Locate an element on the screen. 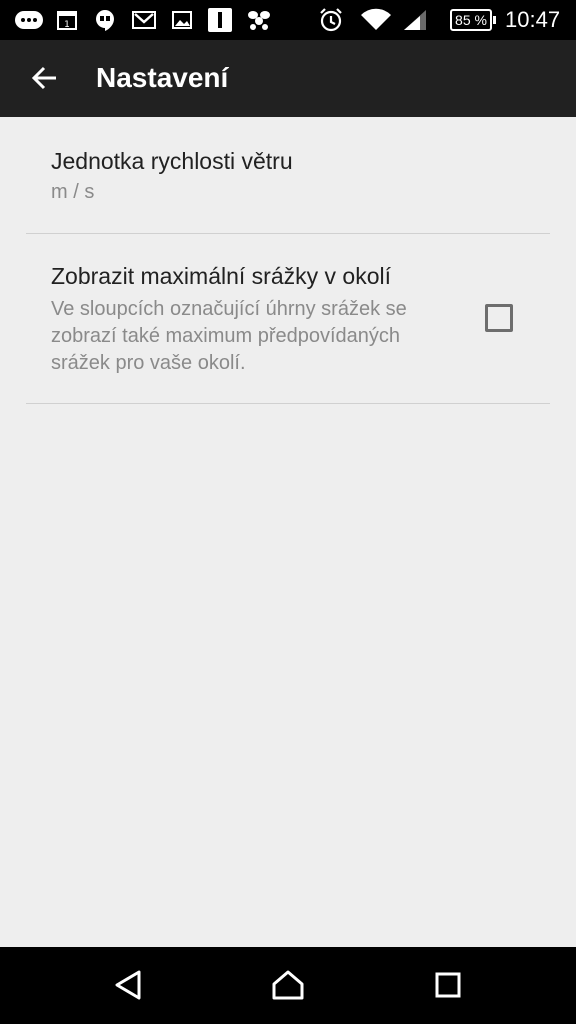  bee-notification-icon is located at coordinates (259, 20).